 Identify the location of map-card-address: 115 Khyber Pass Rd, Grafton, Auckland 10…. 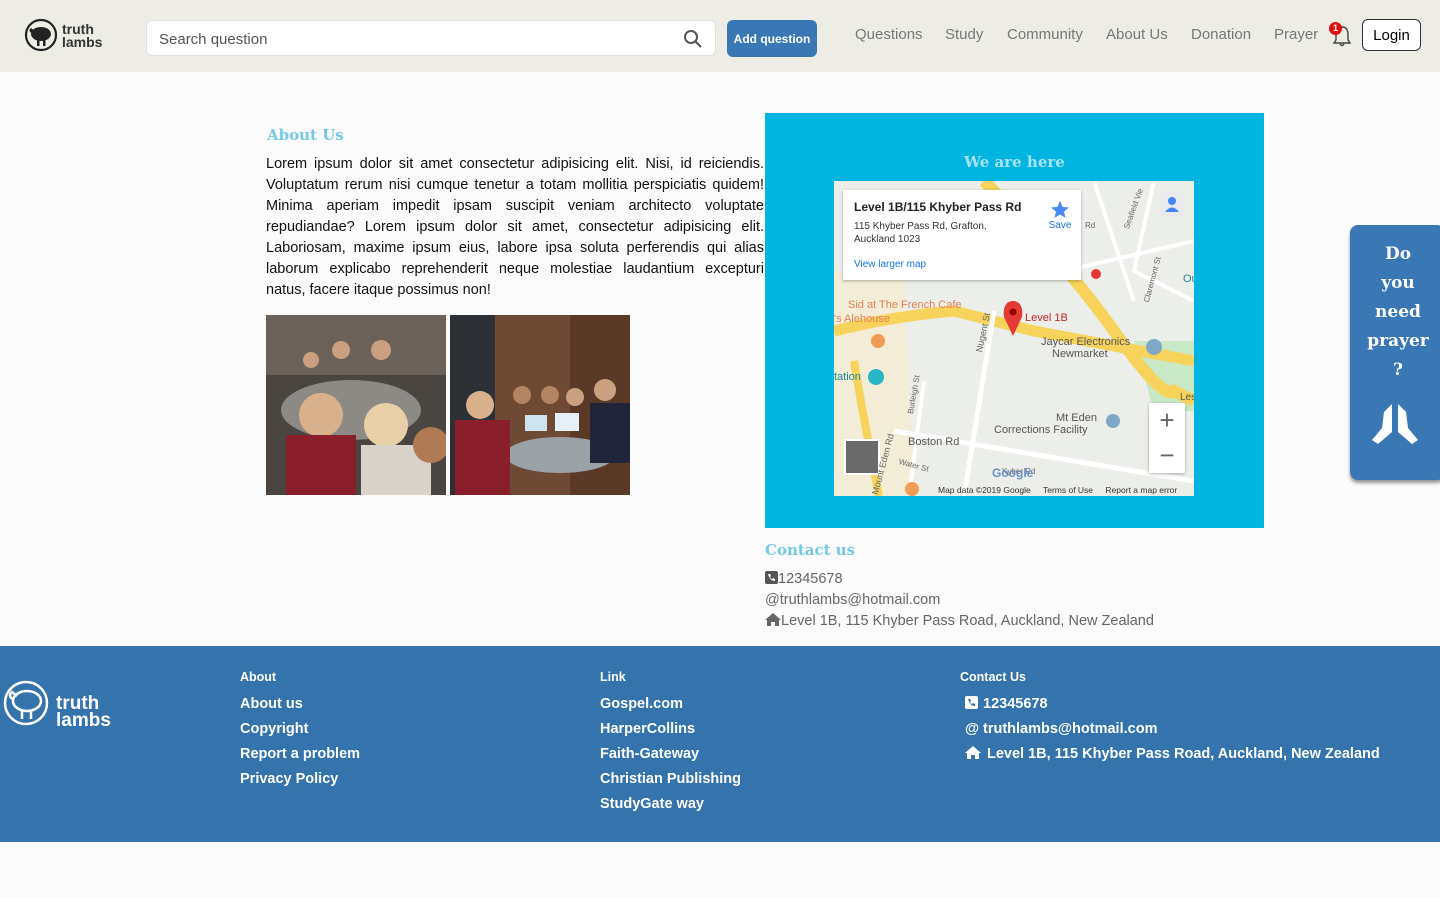
(920, 233).